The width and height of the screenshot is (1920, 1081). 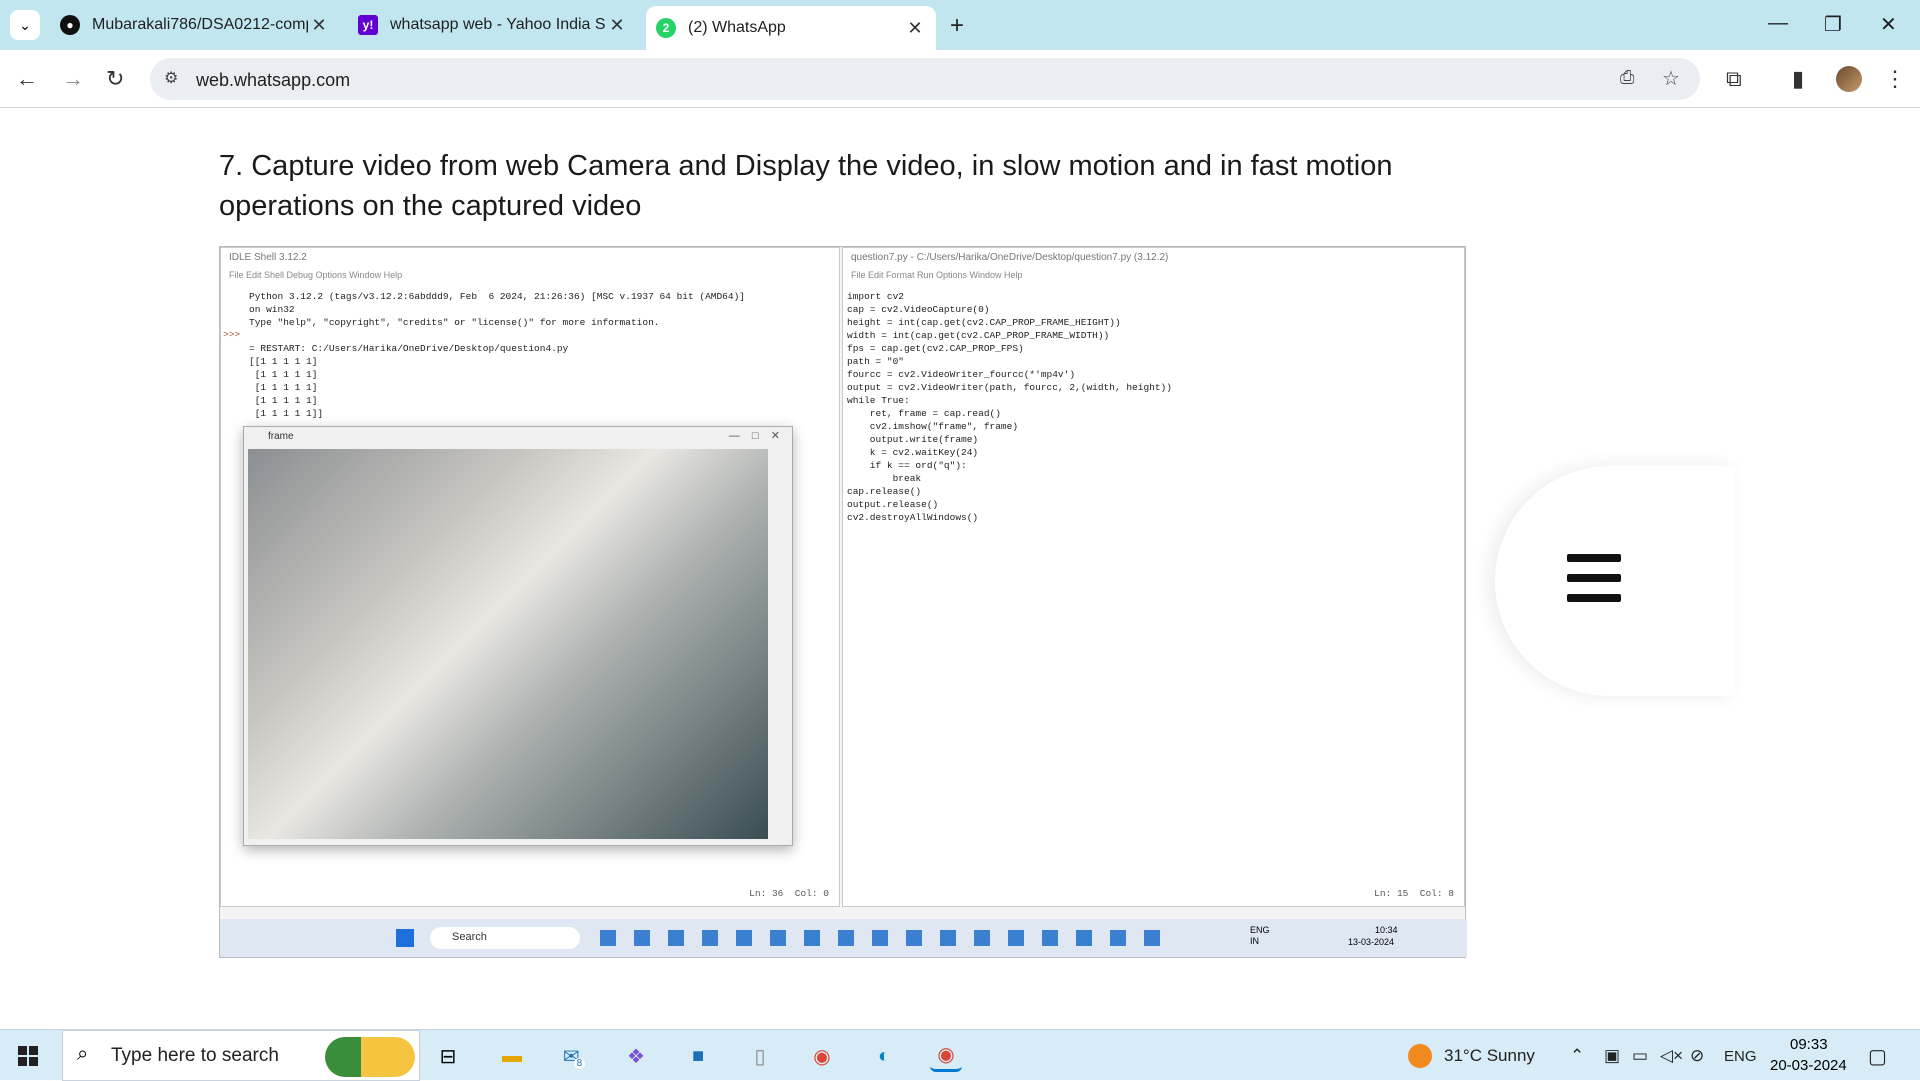 I want to click on language-indicator: ENG, so click(x=1740, y=1056).